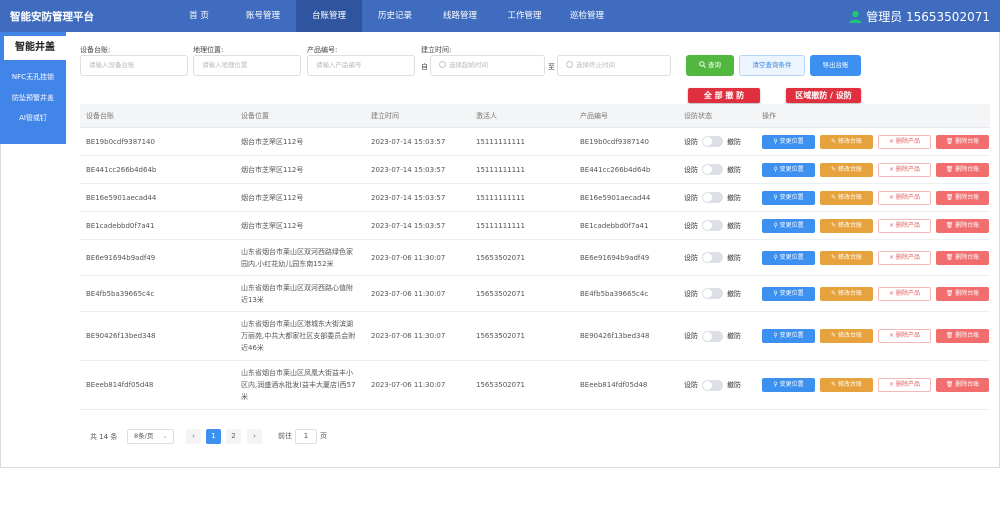 The width and height of the screenshot is (1000, 509). Describe the element at coordinates (33, 118) in the screenshot. I see `sidebar-item-ai: AI管或钉` at that location.